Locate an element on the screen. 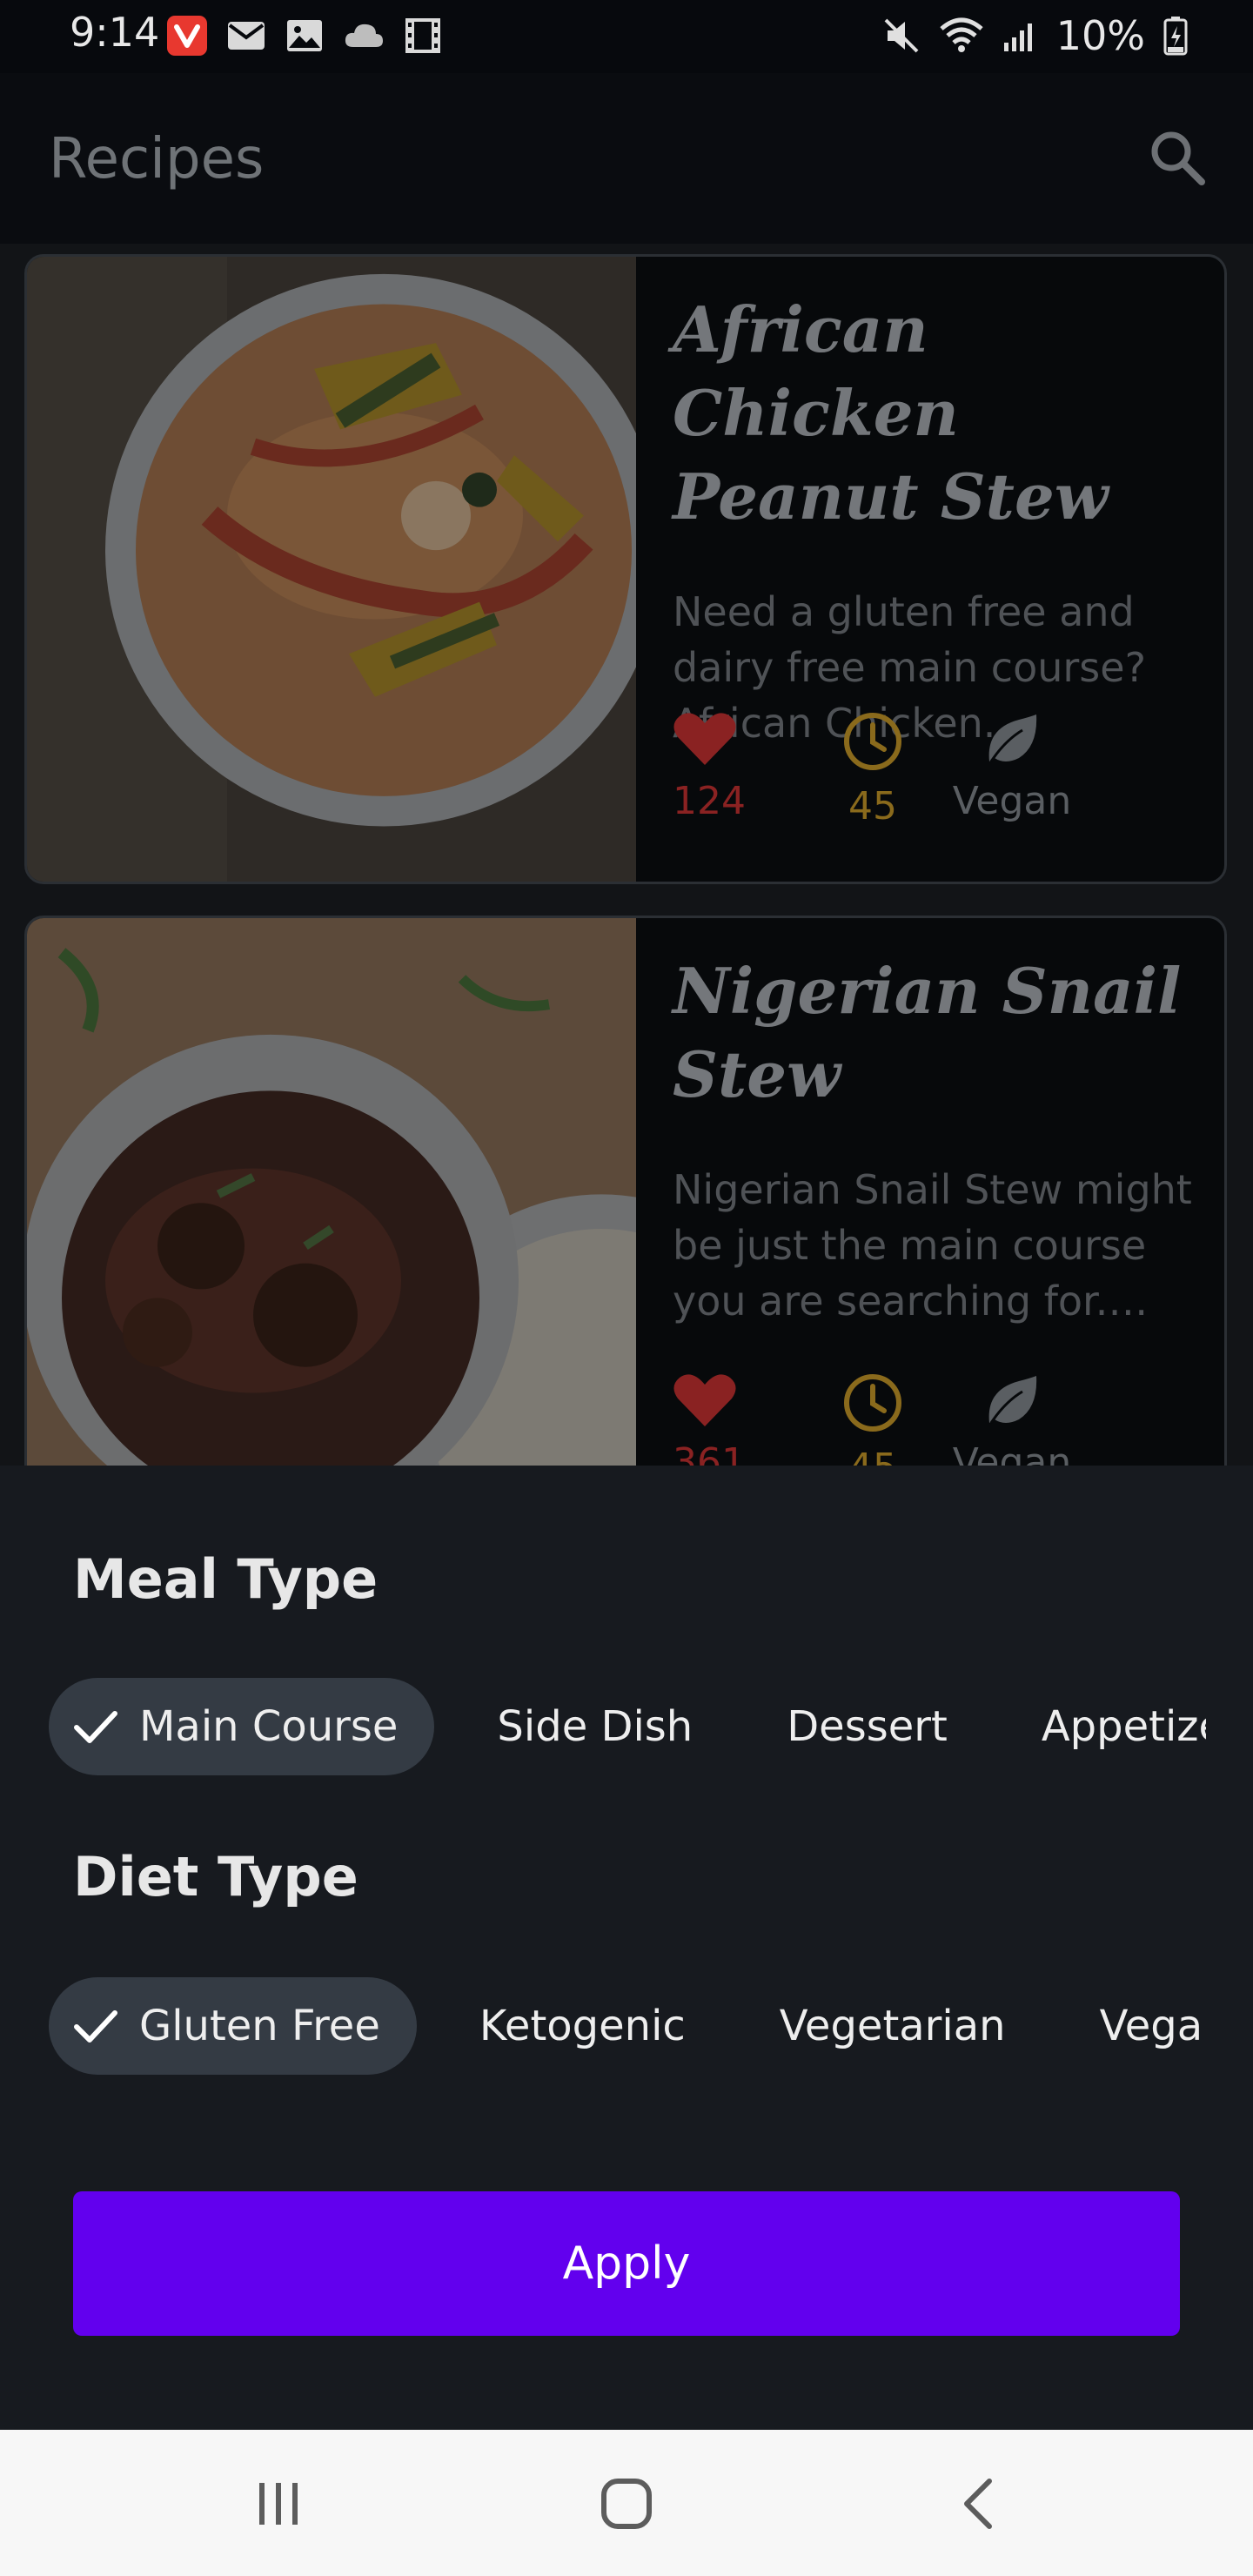  chip-label: Dessert is located at coordinates (867, 1726).